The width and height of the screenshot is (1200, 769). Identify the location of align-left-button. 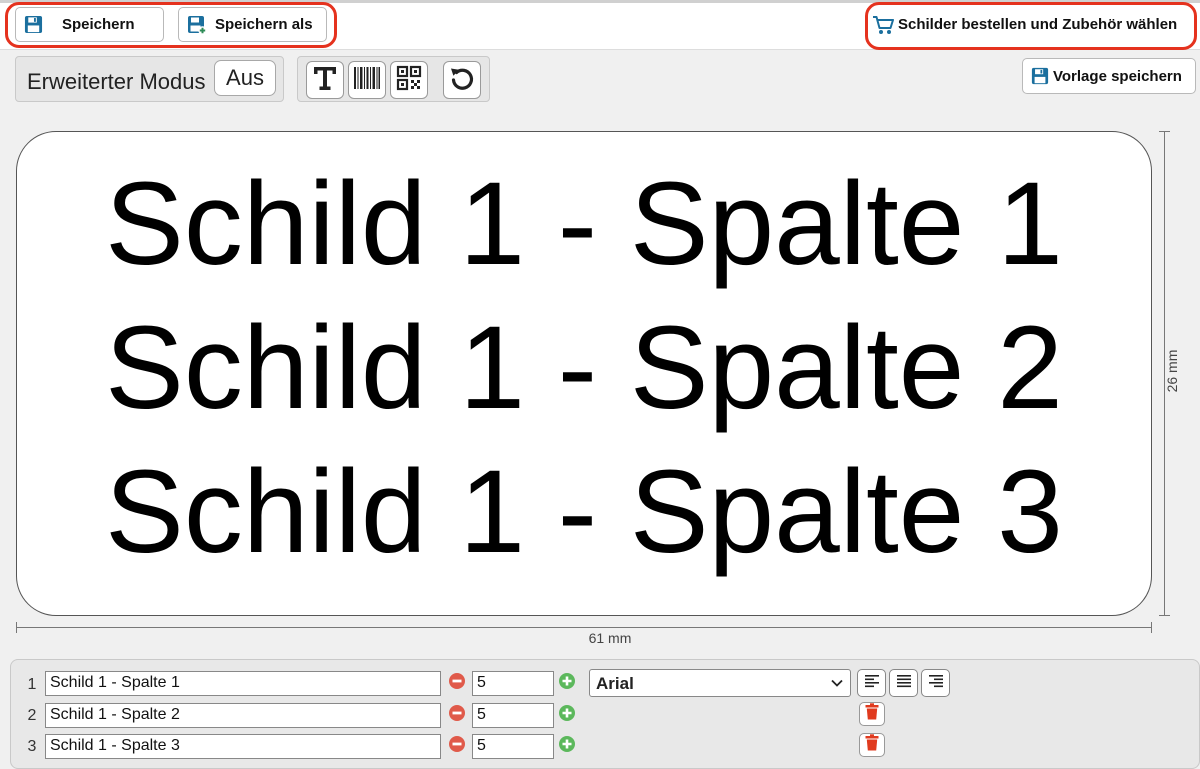
(871, 683).